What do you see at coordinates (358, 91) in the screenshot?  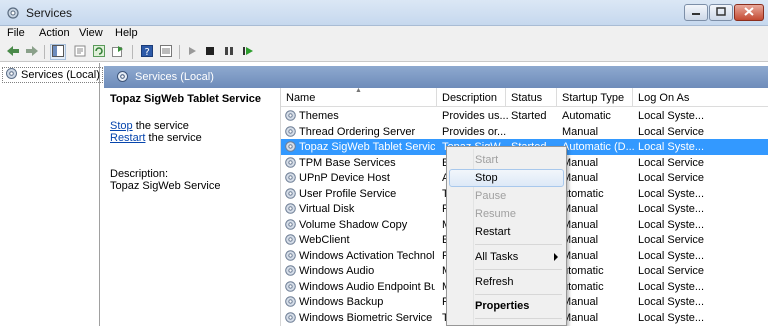 I see `sort-ascending-icon: ▲` at bounding box center [358, 91].